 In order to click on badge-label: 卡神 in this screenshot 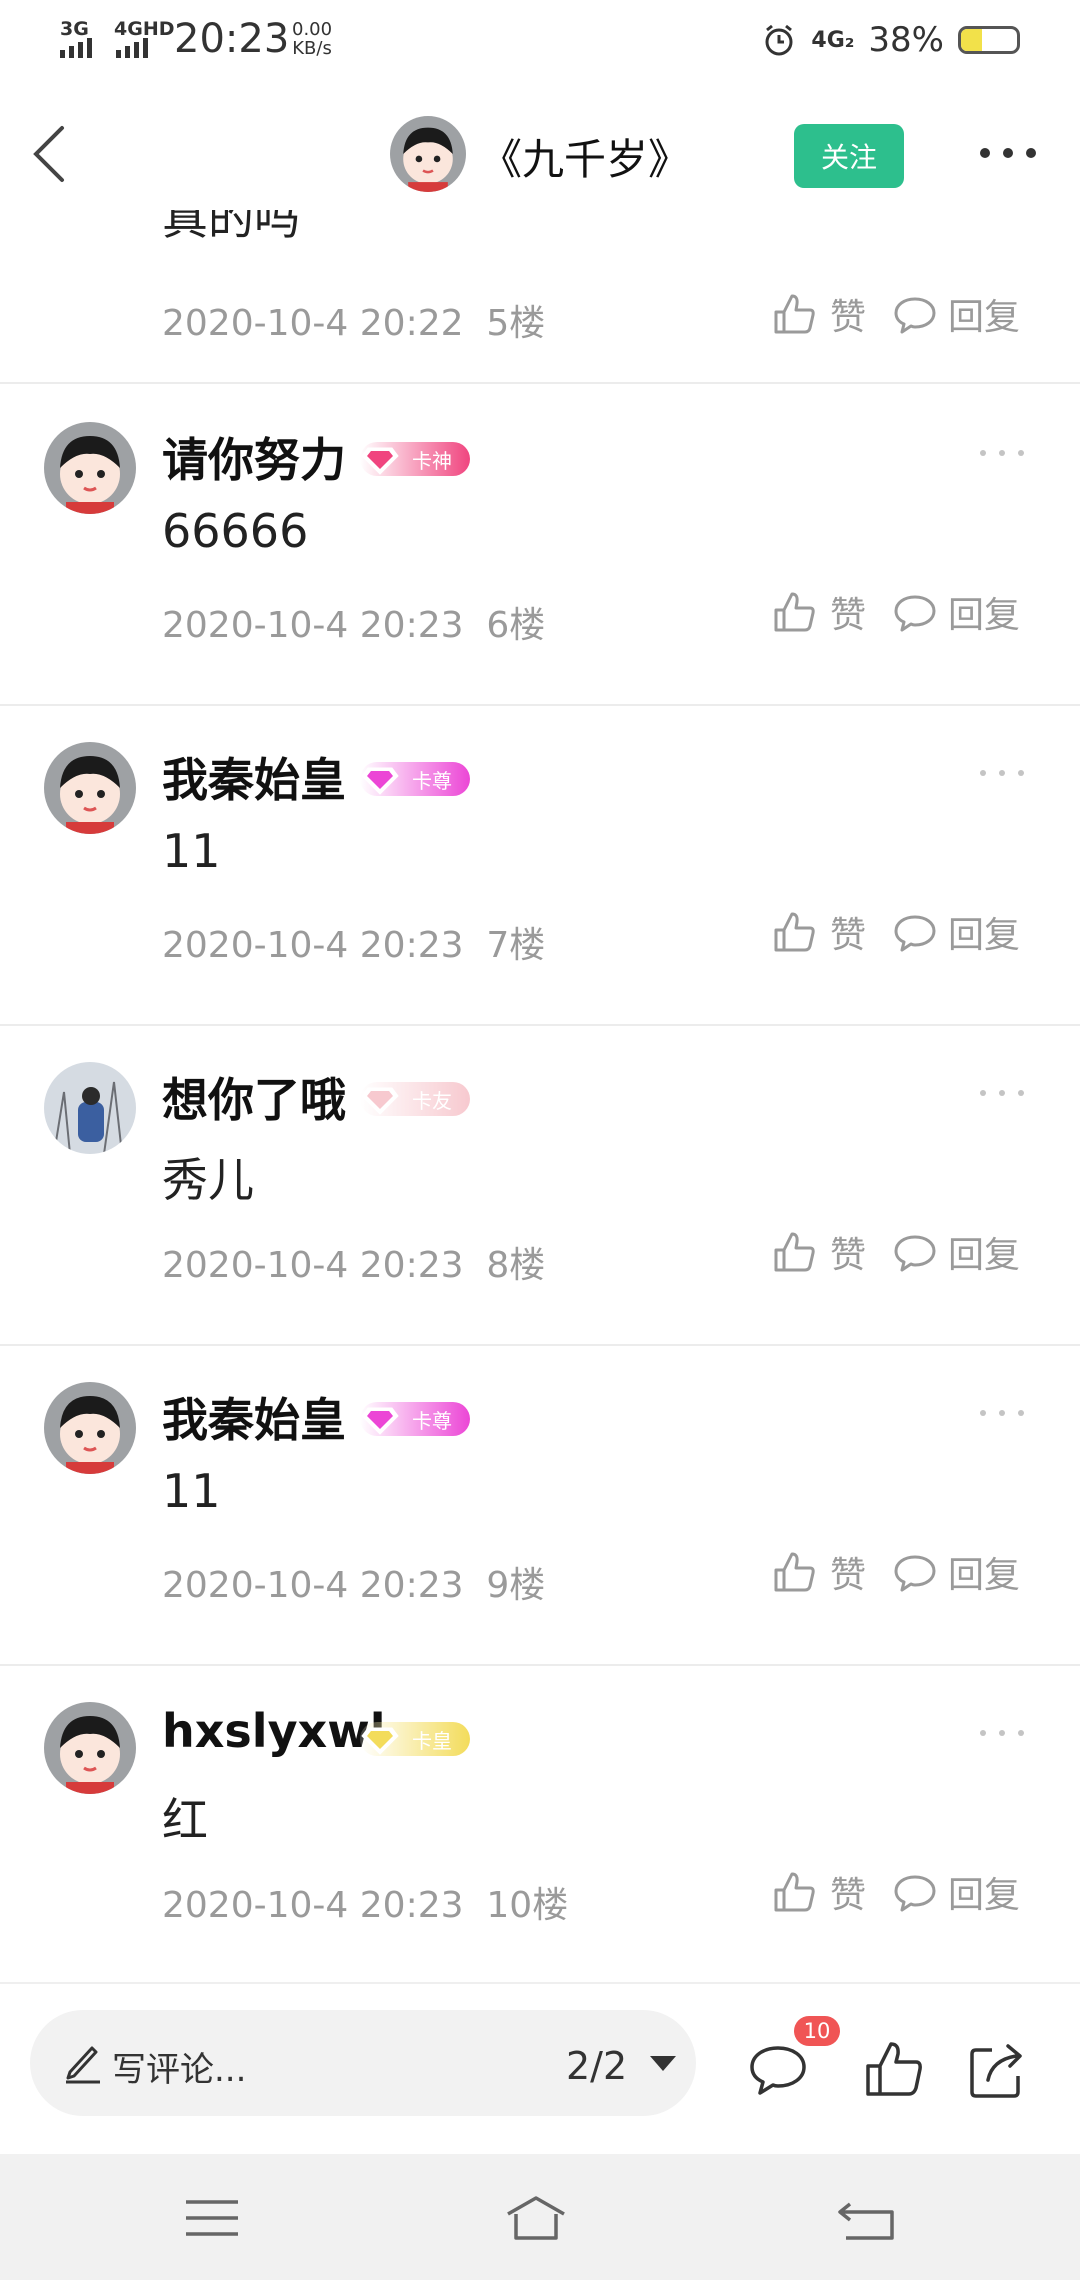, I will do `click(432, 460)`.